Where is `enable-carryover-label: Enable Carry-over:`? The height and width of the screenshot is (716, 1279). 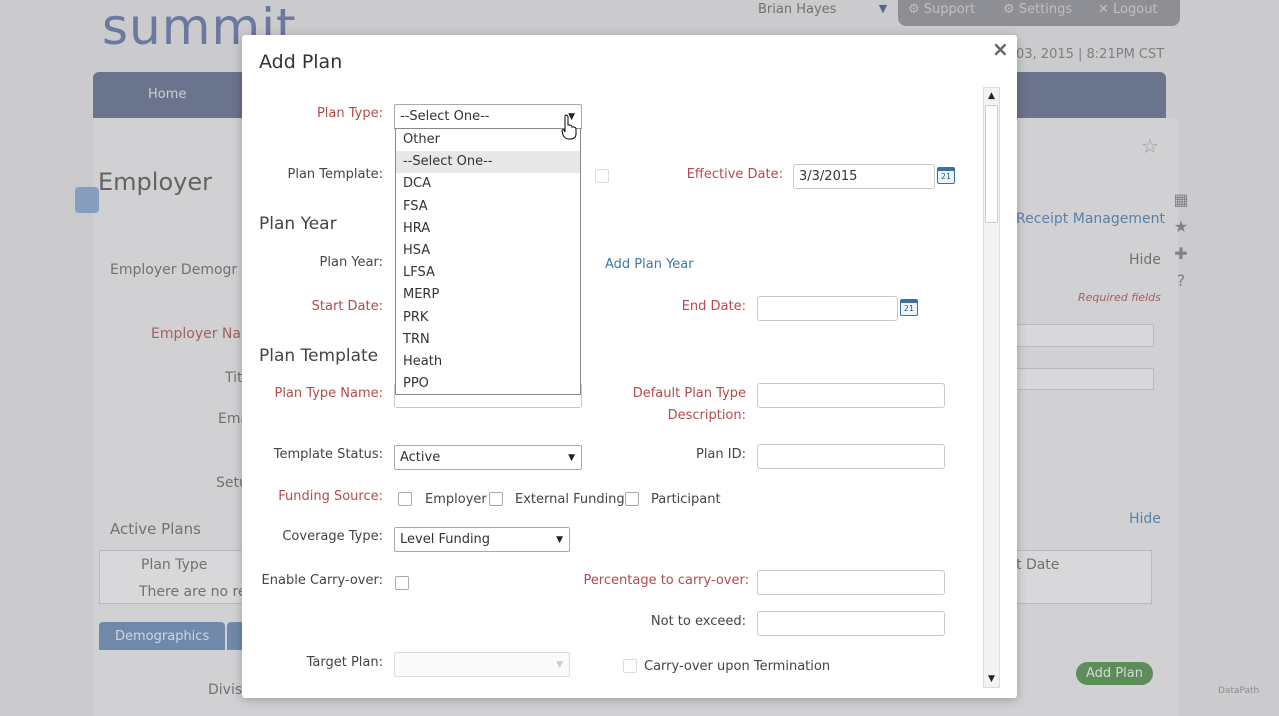 enable-carryover-label: Enable Carry-over: is located at coordinates (322, 580).